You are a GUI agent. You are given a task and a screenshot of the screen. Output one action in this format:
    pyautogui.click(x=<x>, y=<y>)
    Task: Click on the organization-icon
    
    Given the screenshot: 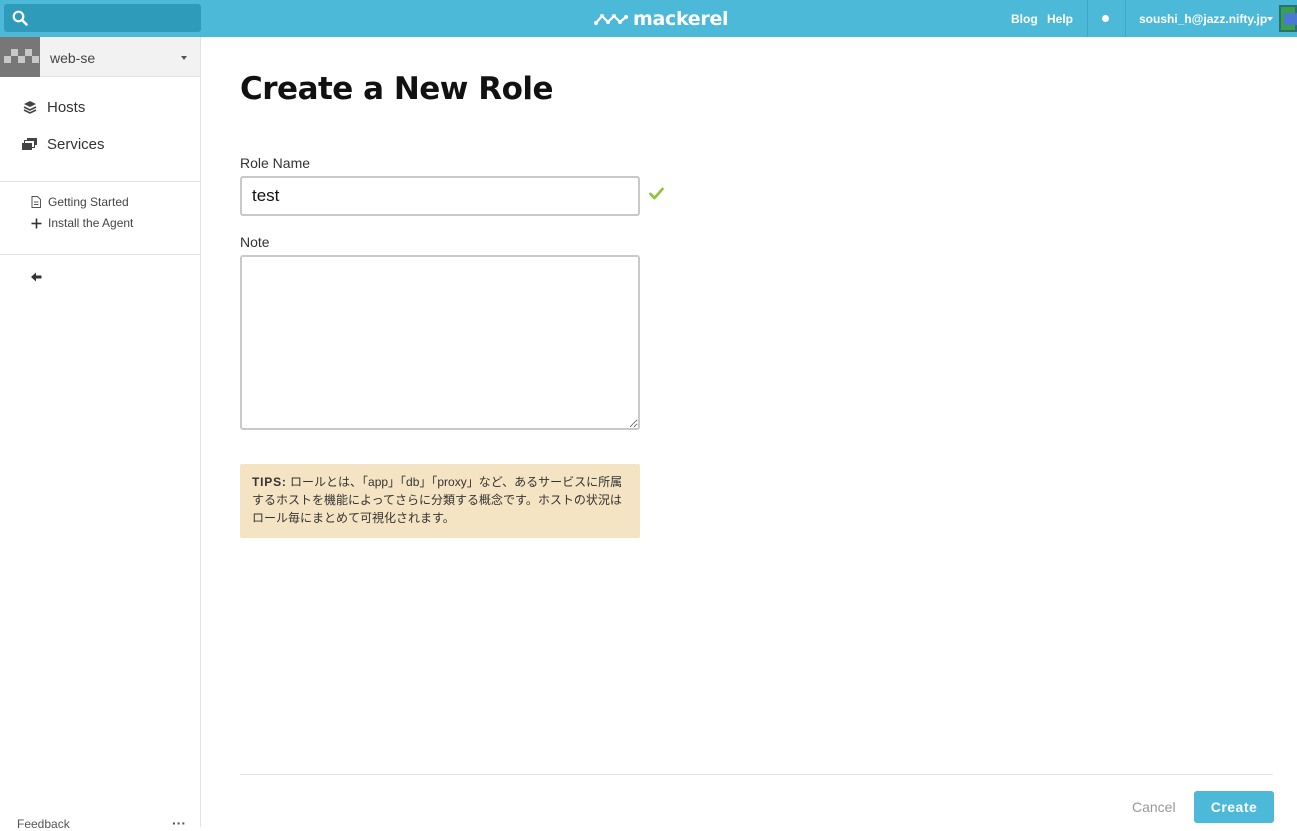 What is the action you would take?
    pyautogui.click(x=20, y=57)
    